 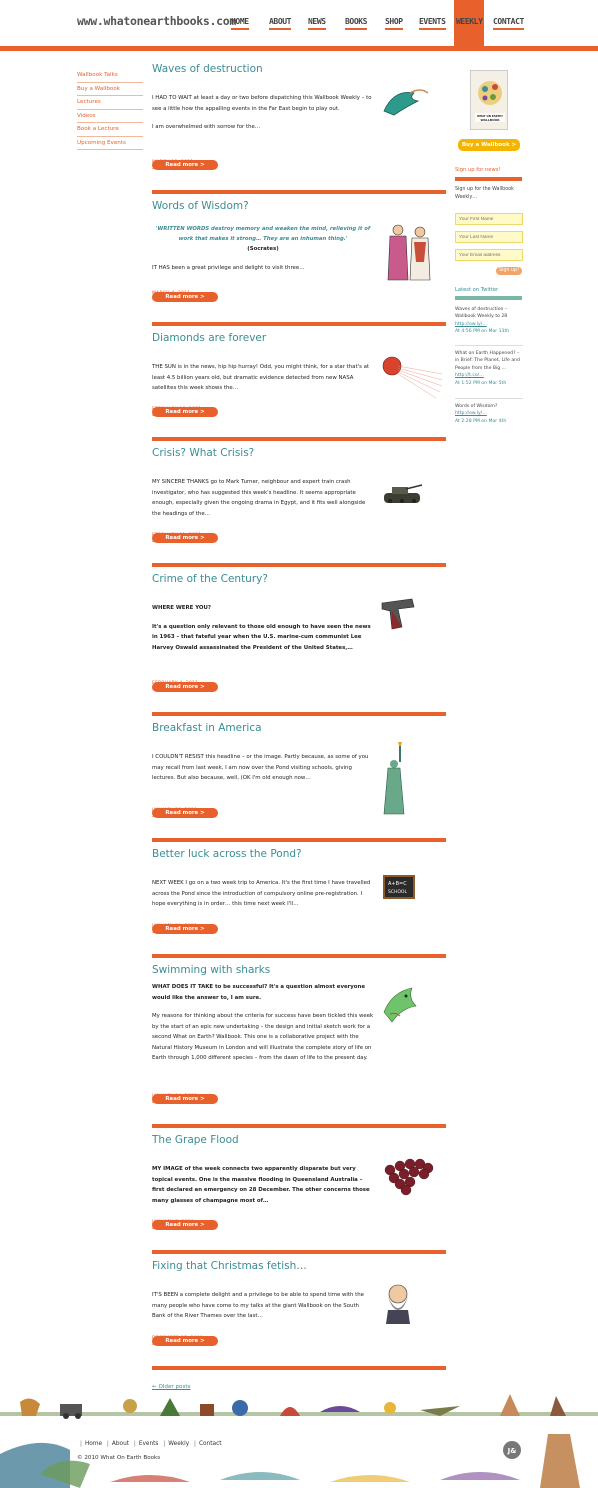 What do you see at coordinates (509, 271) in the screenshot?
I see `signup-button: Sign up!` at bounding box center [509, 271].